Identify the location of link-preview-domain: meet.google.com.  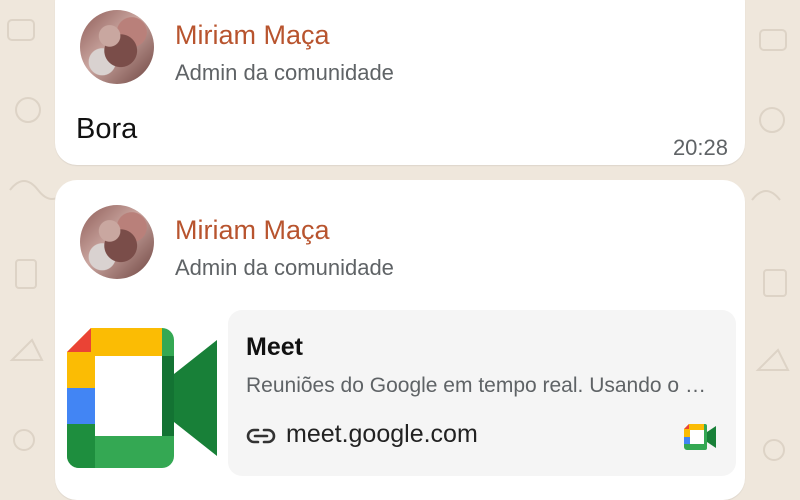
(382, 434).